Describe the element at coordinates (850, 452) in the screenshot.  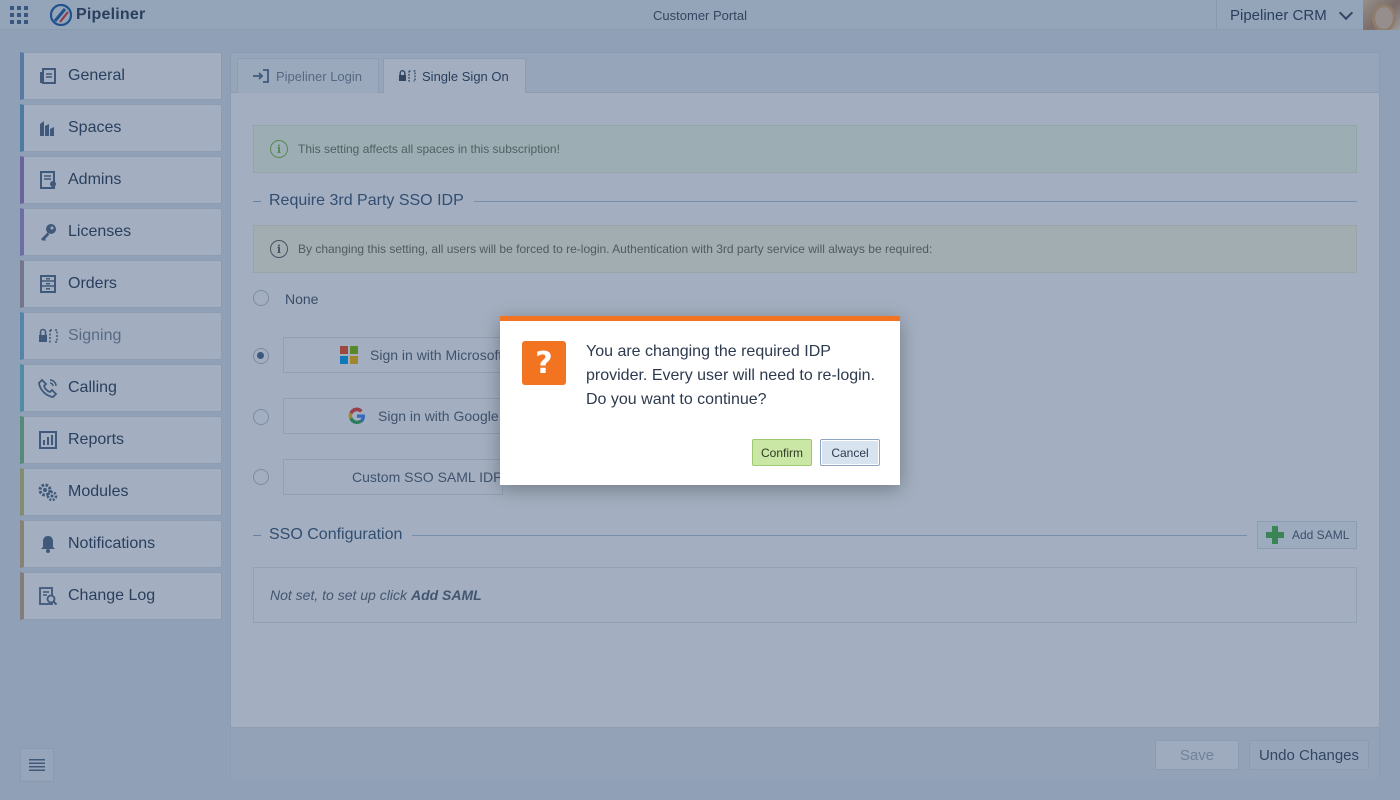
I see `cancel-button: Cancel` at that location.